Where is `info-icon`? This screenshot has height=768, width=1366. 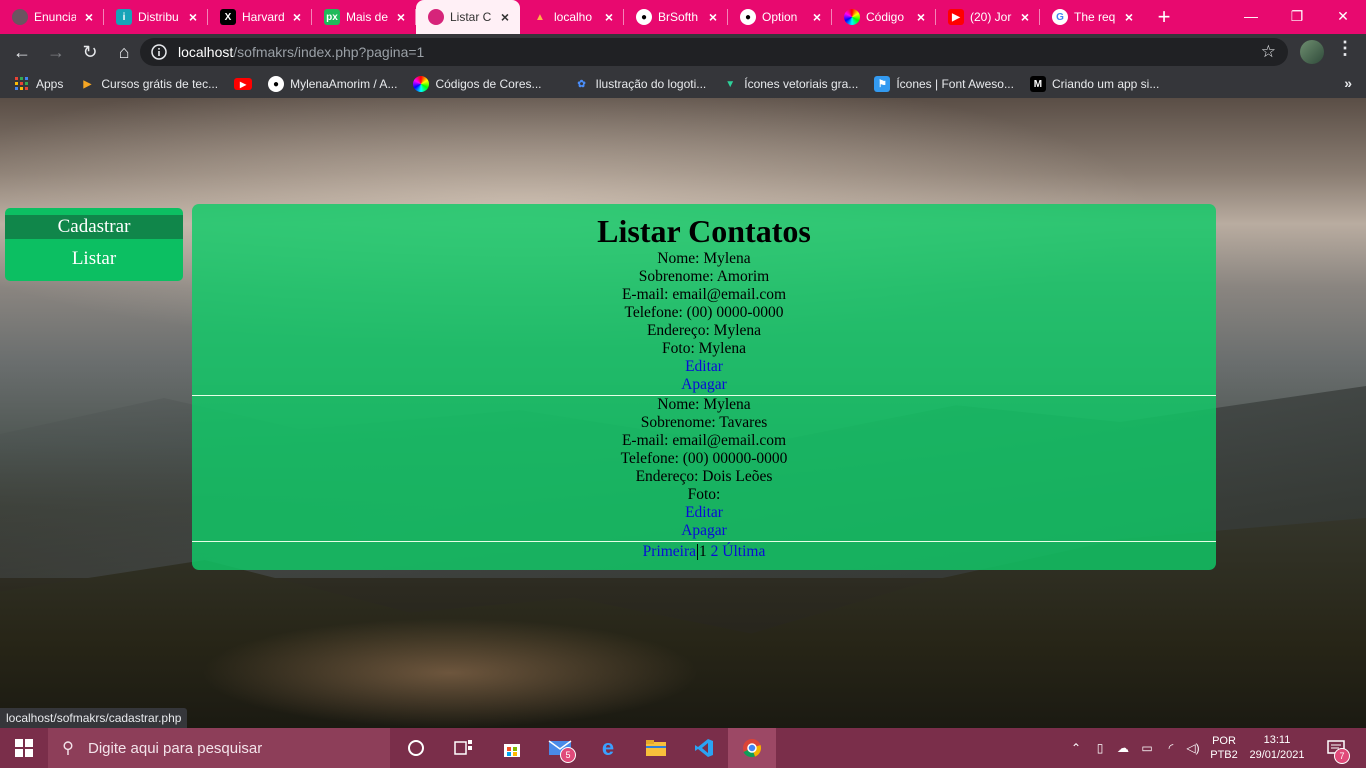 info-icon is located at coordinates (159, 52).